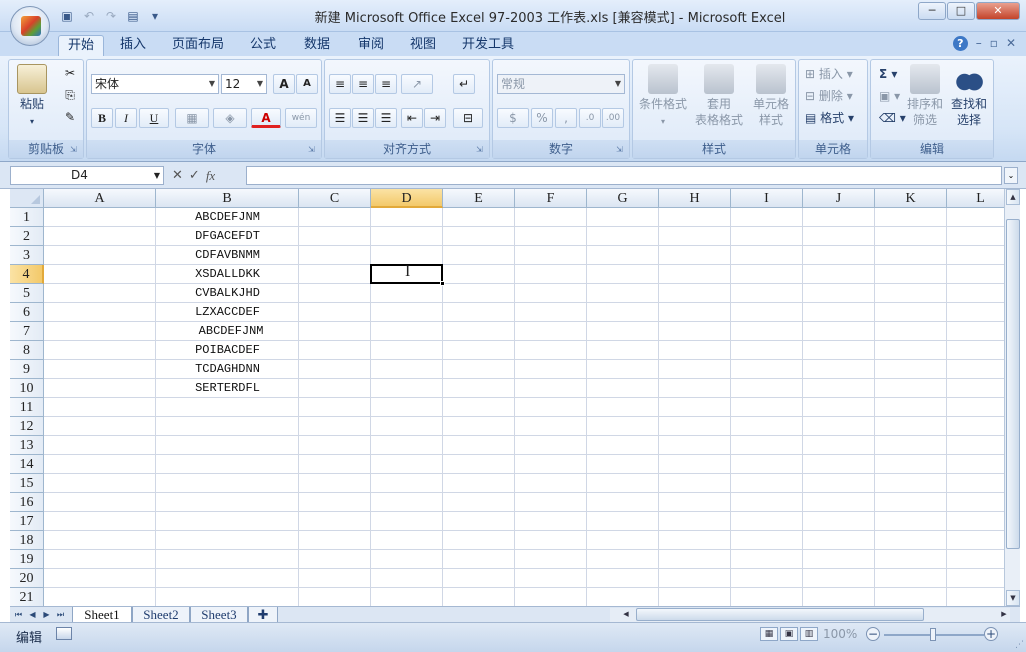 The image size is (1026, 652). I want to click on column-header: F, so click(551, 198).